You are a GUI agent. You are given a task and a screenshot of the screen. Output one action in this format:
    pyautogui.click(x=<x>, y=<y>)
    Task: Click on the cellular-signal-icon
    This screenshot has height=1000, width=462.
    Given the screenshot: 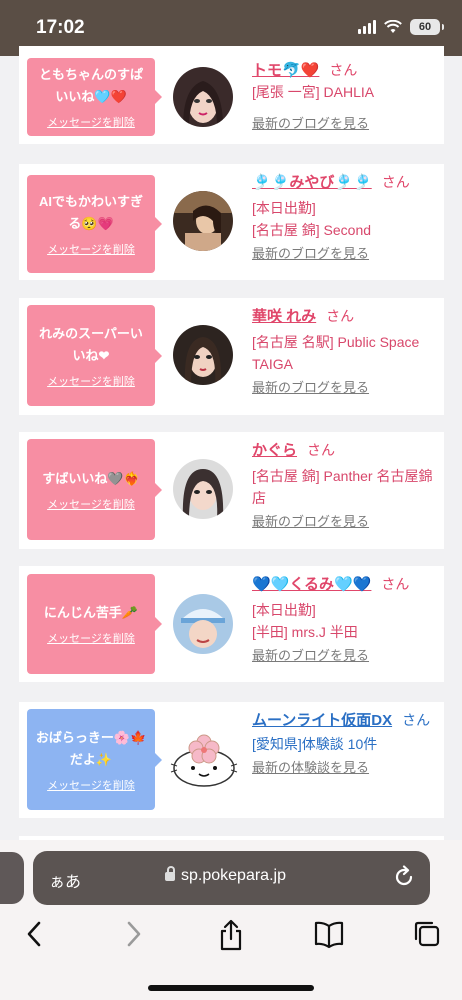 What is the action you would take?
    pyautogui.click(x=367, y=27)
    